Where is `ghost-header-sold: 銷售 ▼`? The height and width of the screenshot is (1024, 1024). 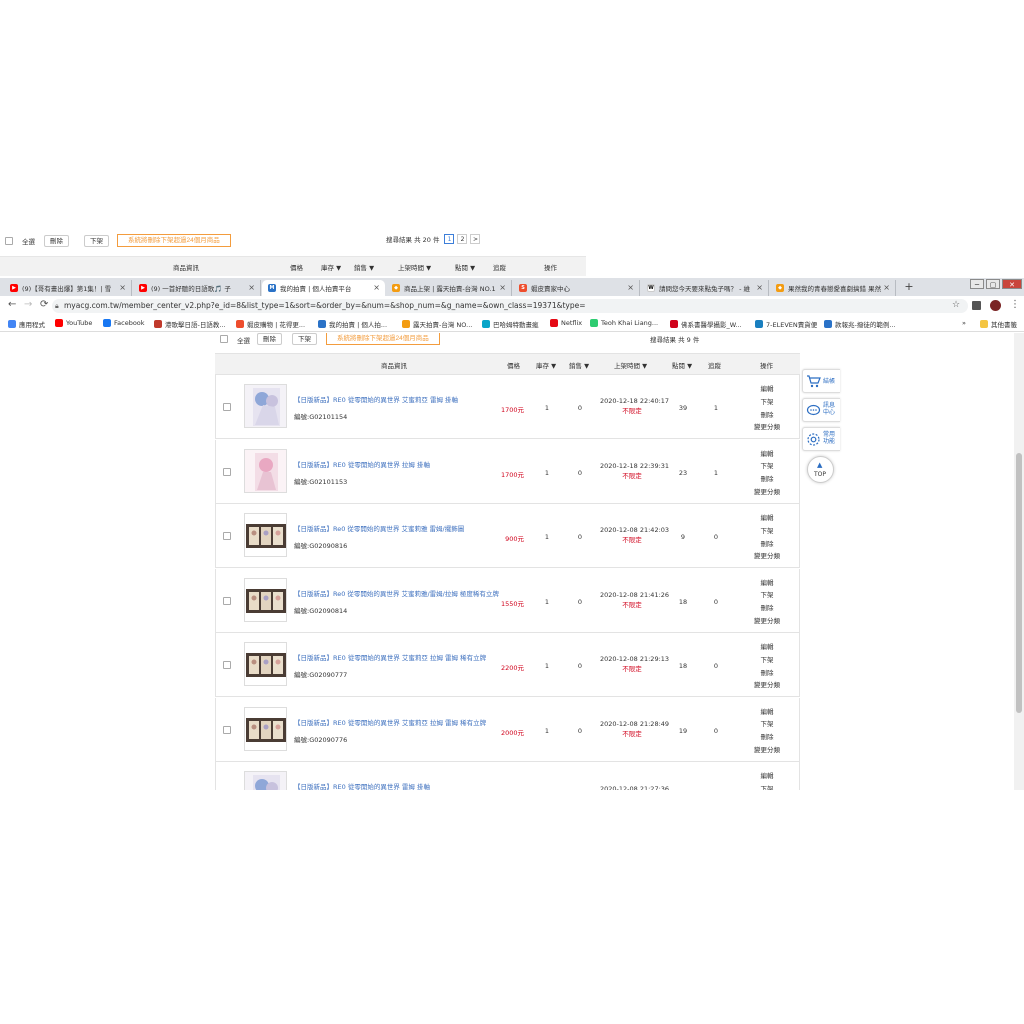 ghost-header-sold: 銷售 ▼ is located at coordinates (364, 267).